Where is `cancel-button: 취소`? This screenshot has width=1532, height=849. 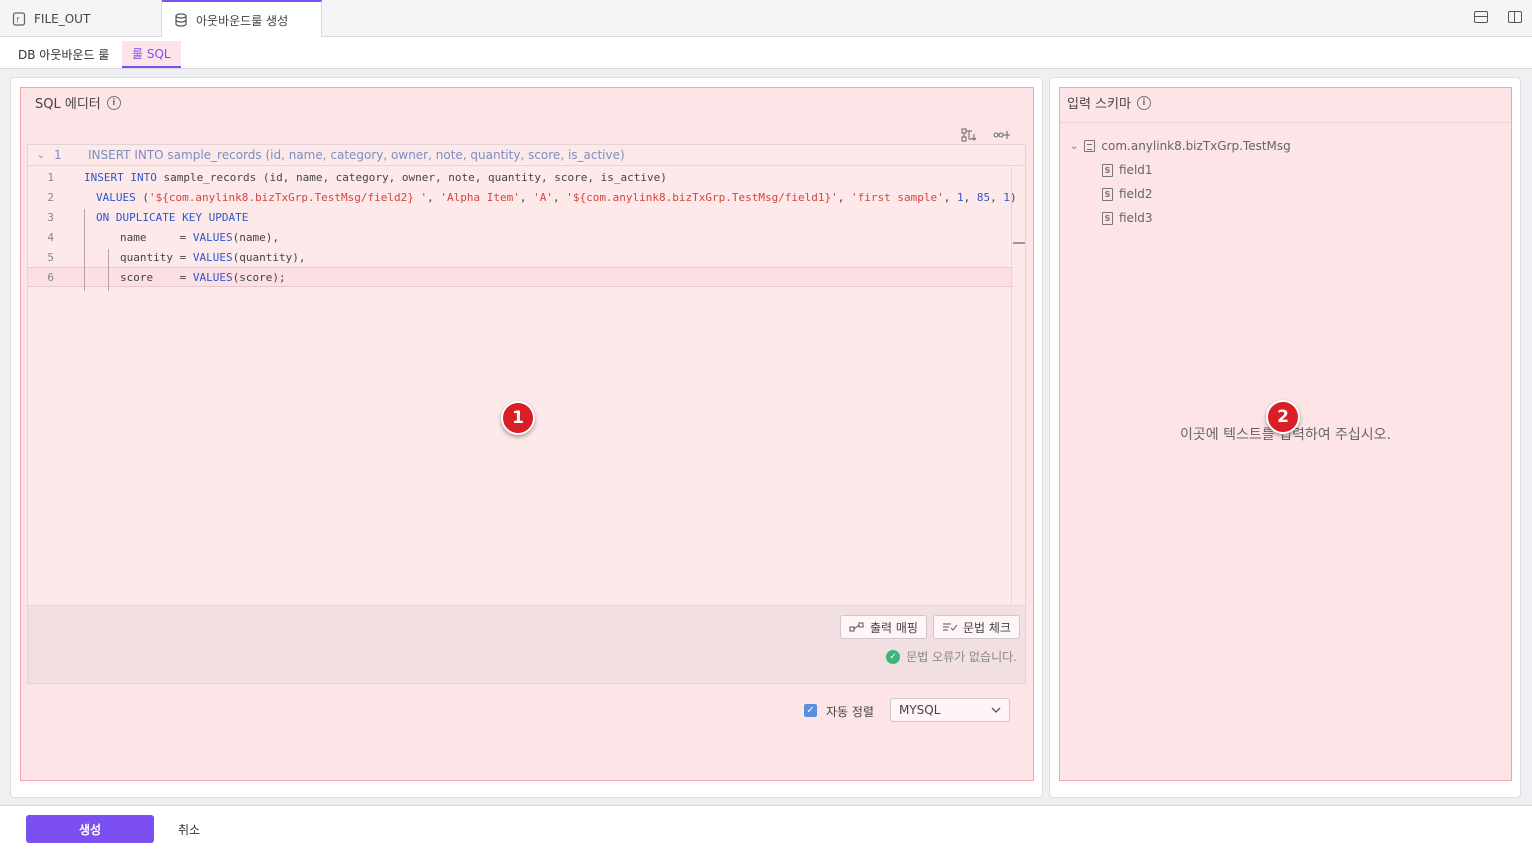
cancel-button: 취소 is located at coordinates (189, 829).